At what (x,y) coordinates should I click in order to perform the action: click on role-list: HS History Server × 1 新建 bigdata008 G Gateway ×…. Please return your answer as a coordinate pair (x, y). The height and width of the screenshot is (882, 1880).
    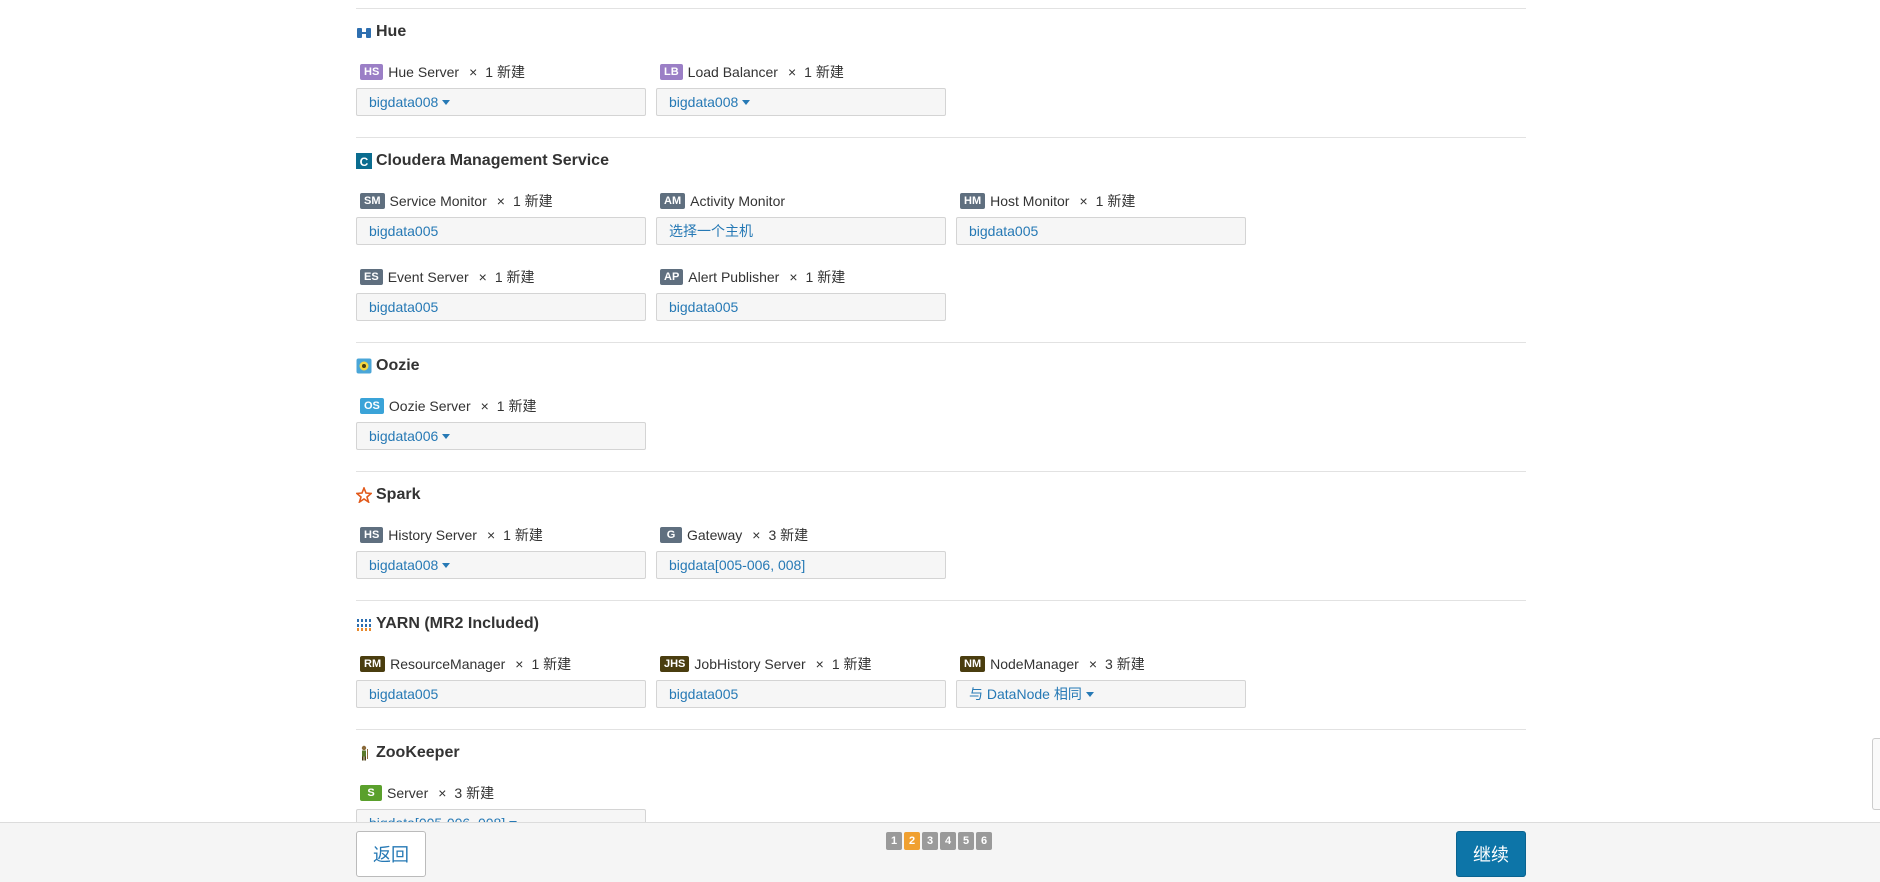
    Looking at the image, I should click on (941, 555).